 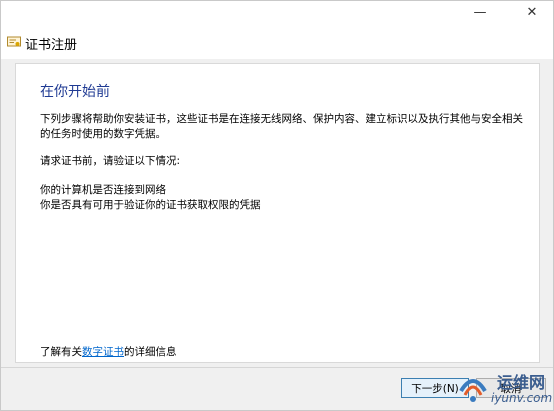 What do you see at coordinates (277, 43) in the screenshot?
I see `wizard-header: 证书注册` at bounding box center [277, 43].